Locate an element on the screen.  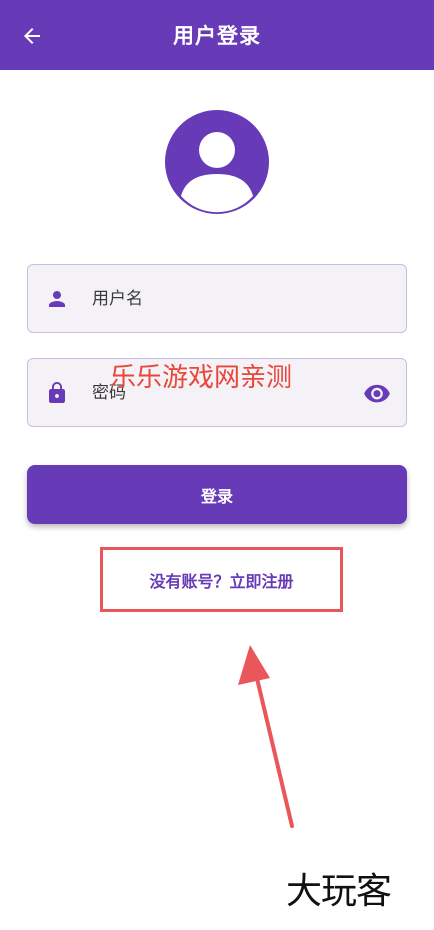
register-link: 没有账号？立即注册 is located at coordinates (221, 579).